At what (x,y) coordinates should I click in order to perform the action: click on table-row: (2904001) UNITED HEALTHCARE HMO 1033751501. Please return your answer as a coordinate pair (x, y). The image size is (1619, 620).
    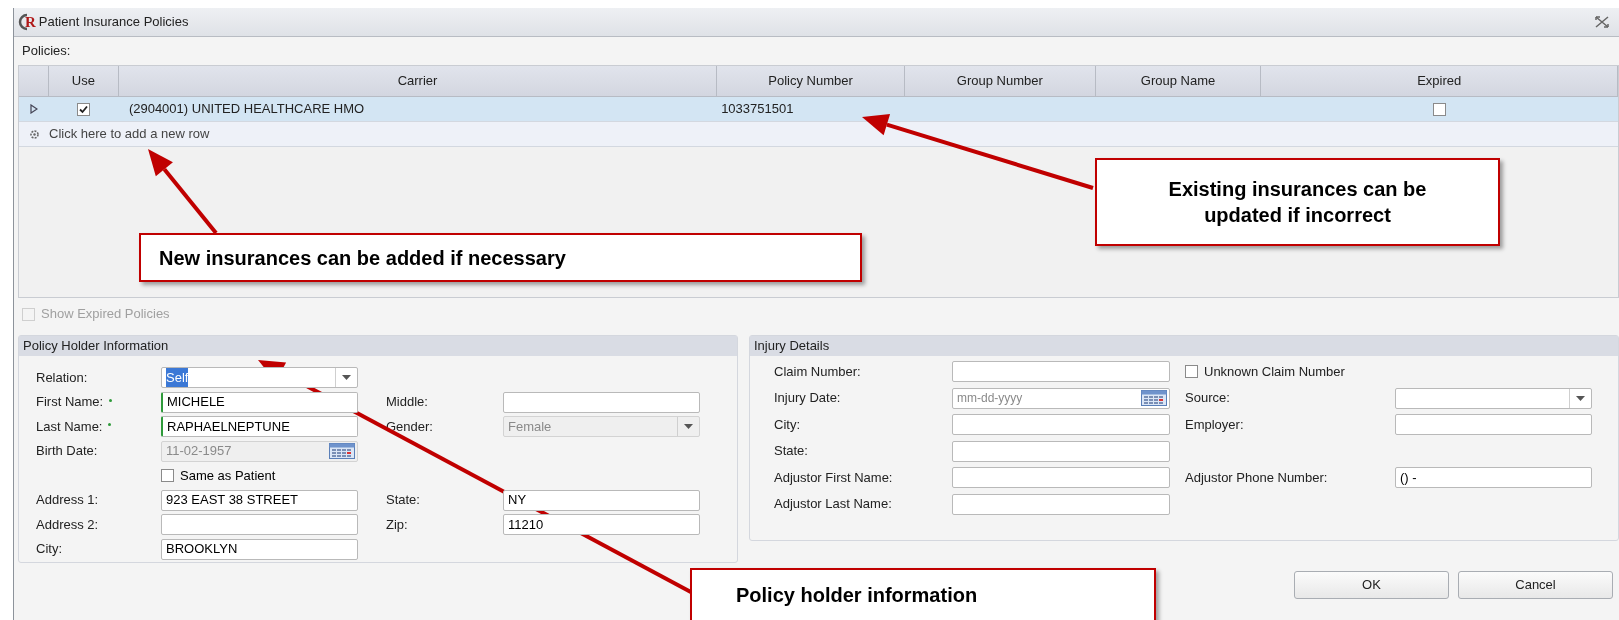
    Looking at the image, I should click on (818, 109).